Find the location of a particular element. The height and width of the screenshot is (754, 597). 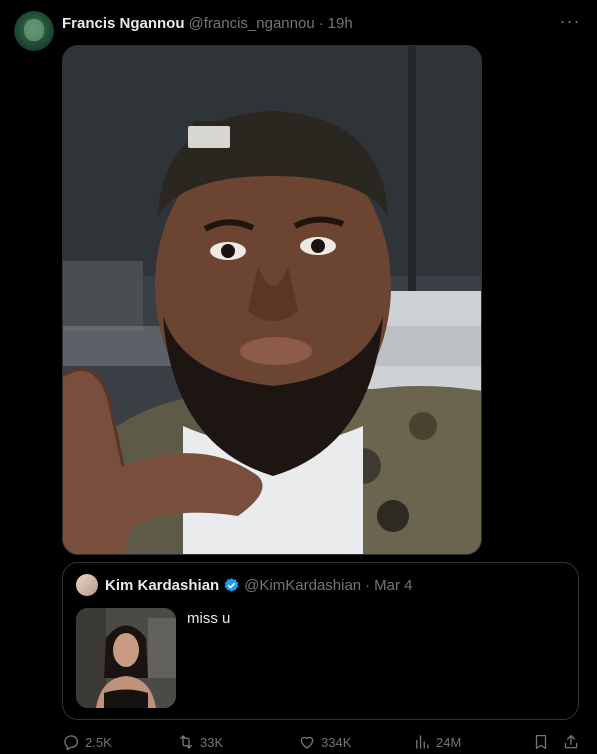

quoted-tweet-header: Kim Kardashian @KimKardashian · Mar 4 is located at coordinates (259, 585).